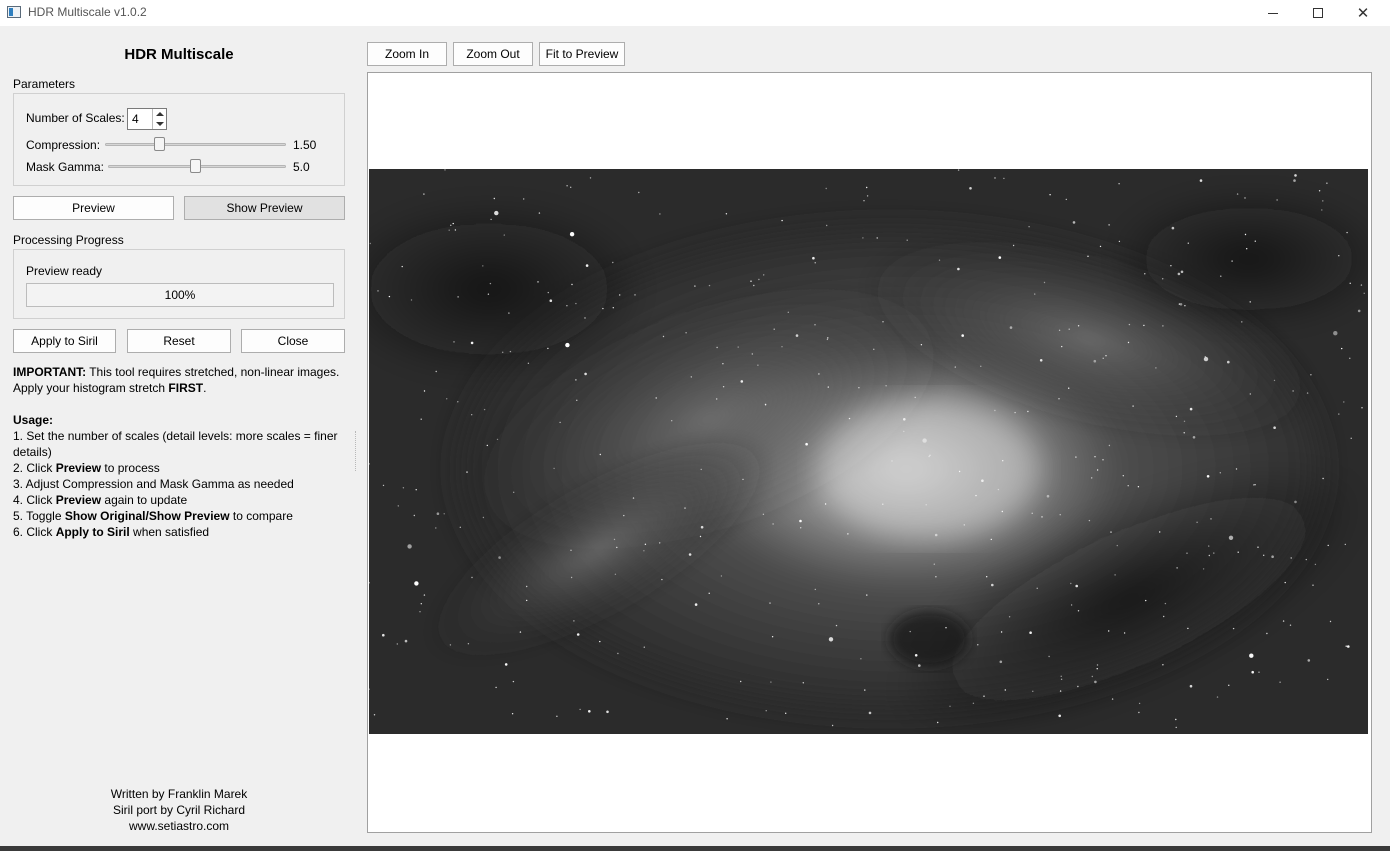 The width and height of the screenshot is (1390, 851). What do you see at coordinates (14, 12) in the screenshot?
I see `app-icon` at bounding box center [14, 12].